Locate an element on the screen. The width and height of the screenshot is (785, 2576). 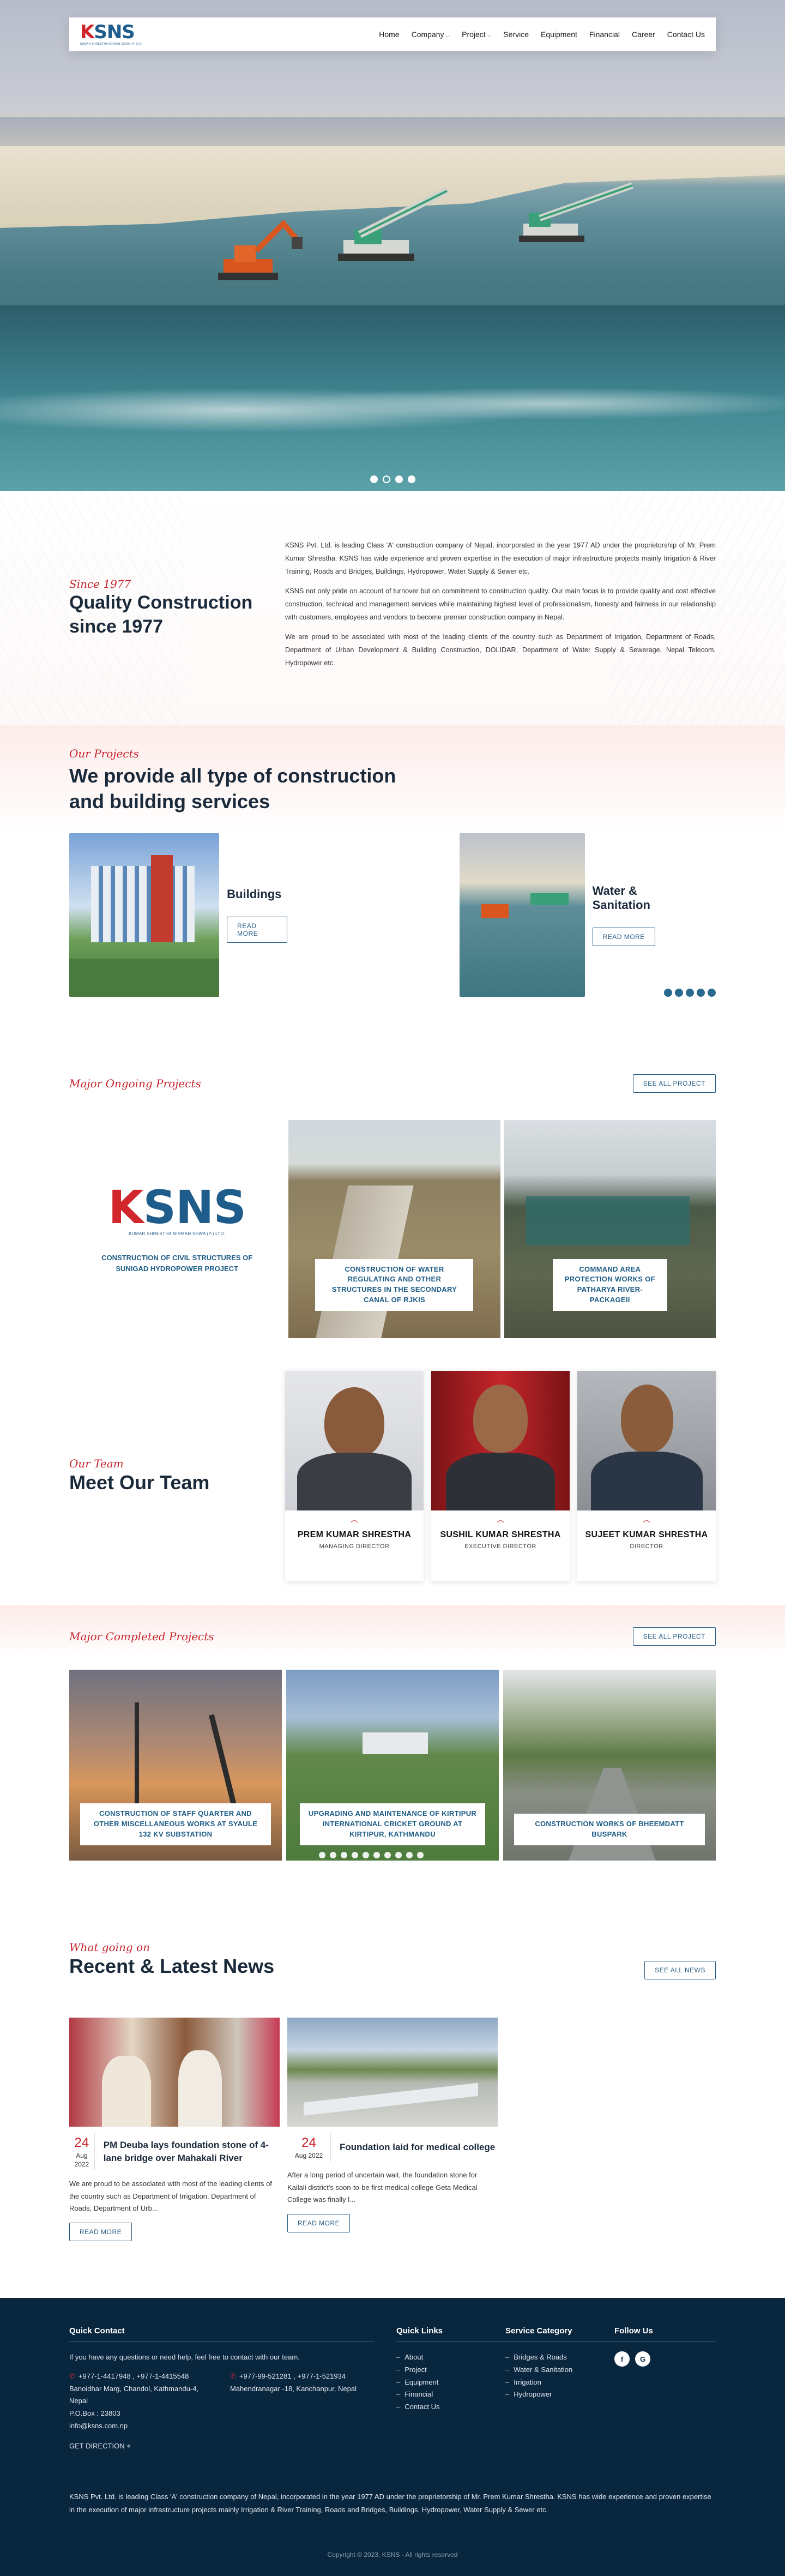
nav-item-home: Home is located at coordinates (389, 34).